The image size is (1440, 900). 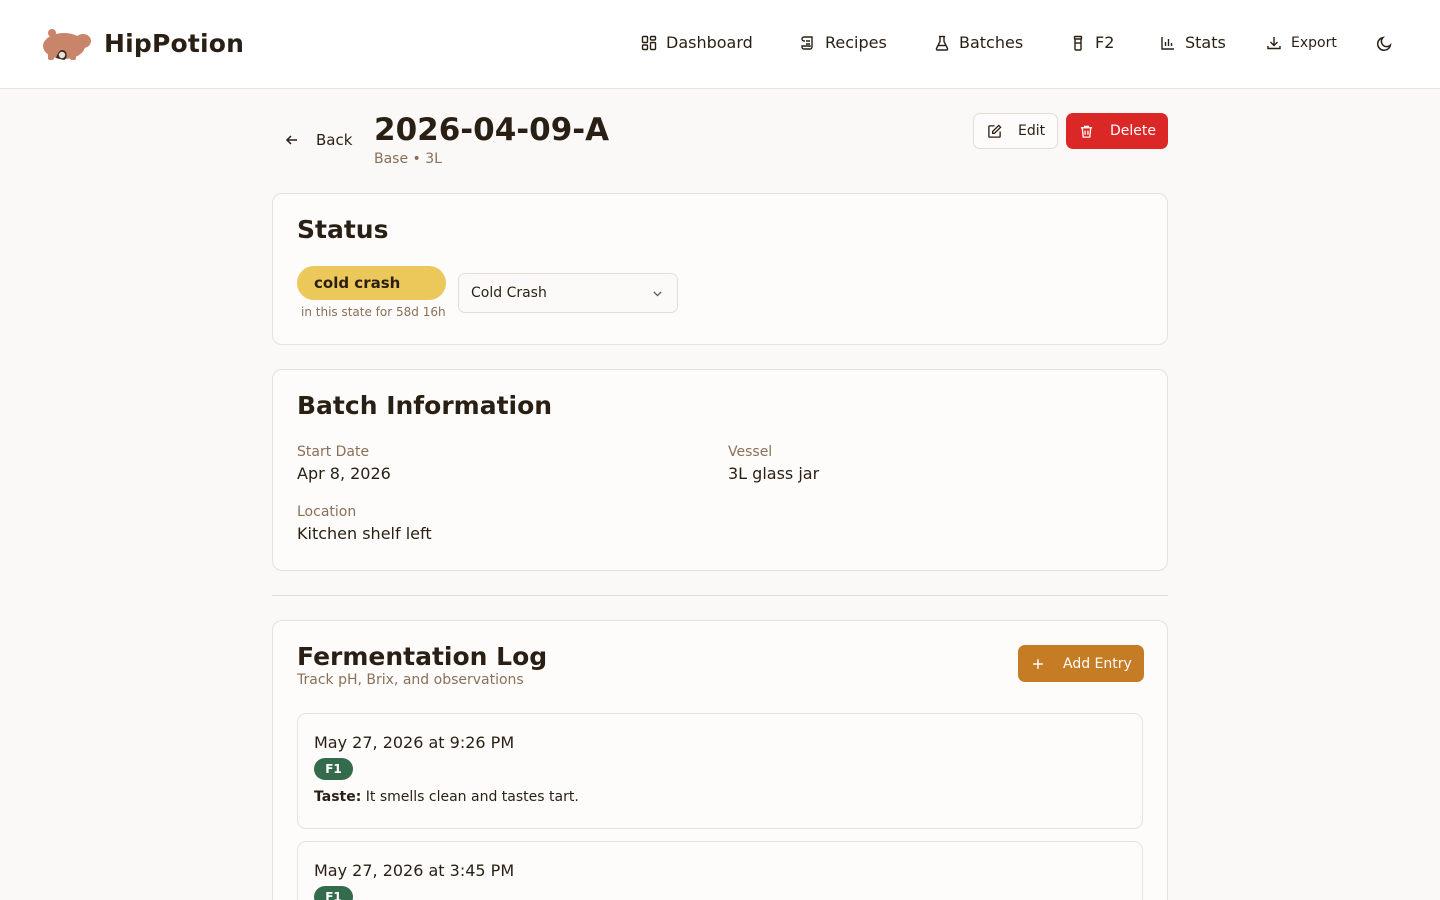 I want to click on status-badge: cold crash, so click(x=371, y=283).